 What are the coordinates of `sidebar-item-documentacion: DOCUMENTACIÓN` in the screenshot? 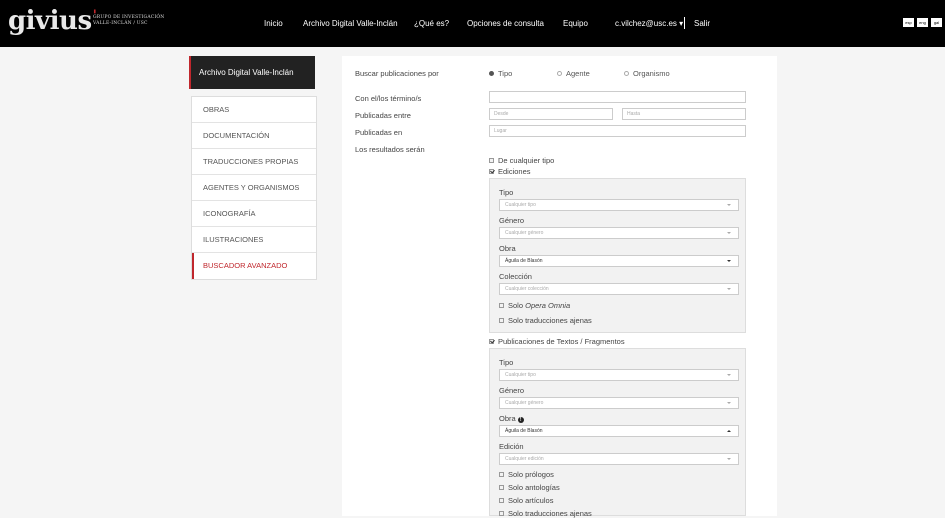 It's located at (254, 136).